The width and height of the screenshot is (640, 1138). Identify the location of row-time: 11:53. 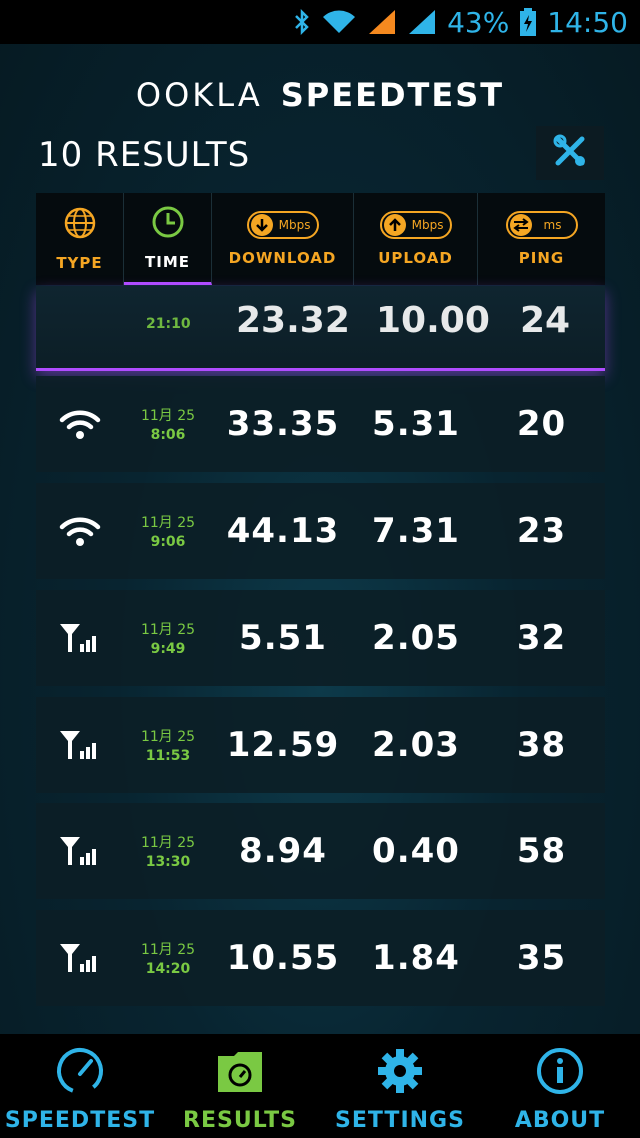
(168, 756).